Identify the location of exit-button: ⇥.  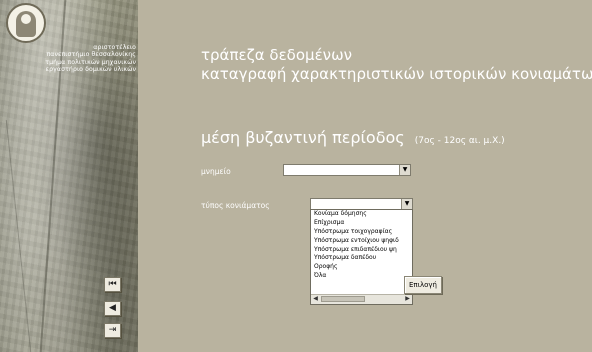
(112, 330).